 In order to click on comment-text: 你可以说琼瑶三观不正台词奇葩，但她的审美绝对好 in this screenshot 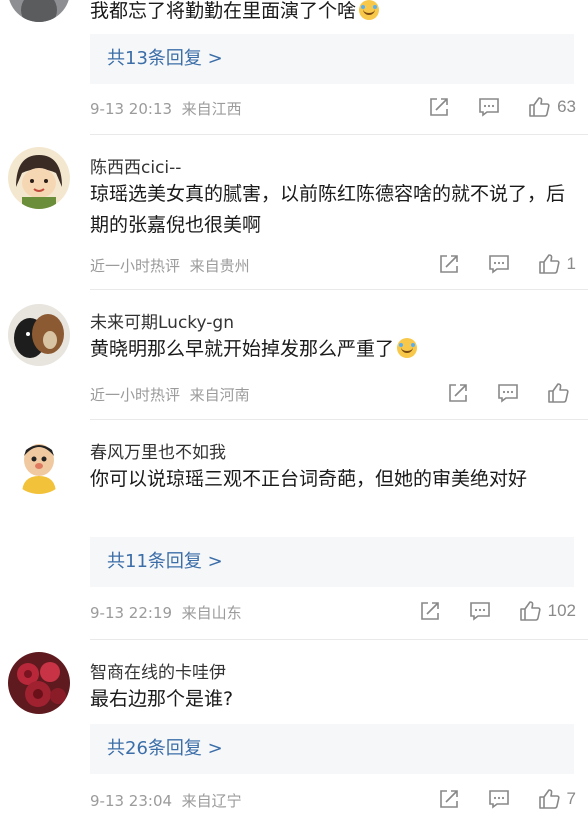, I will do `click(309, 479)`.